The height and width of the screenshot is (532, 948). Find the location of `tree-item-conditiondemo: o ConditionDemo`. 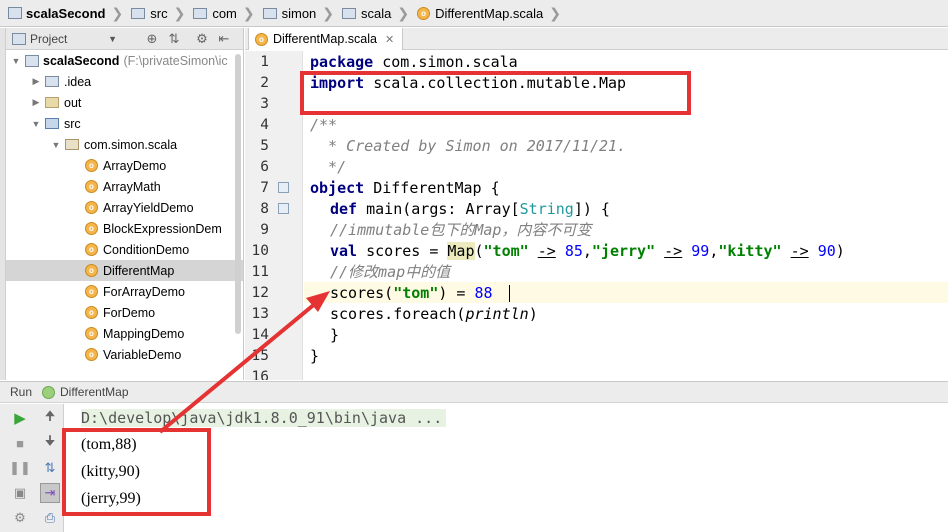

tree-item-conditiondemo: o ConditionDemo is located at coordinates (124, 249).